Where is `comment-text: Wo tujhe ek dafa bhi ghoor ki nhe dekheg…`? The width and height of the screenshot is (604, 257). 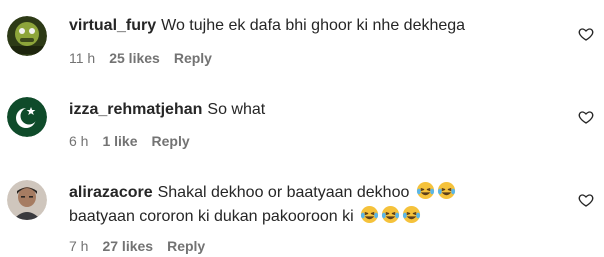
comment-text: Wo tujhe ek dafa bhi ghoor ki nhe dekheg… is located at coordinates (313, 25).